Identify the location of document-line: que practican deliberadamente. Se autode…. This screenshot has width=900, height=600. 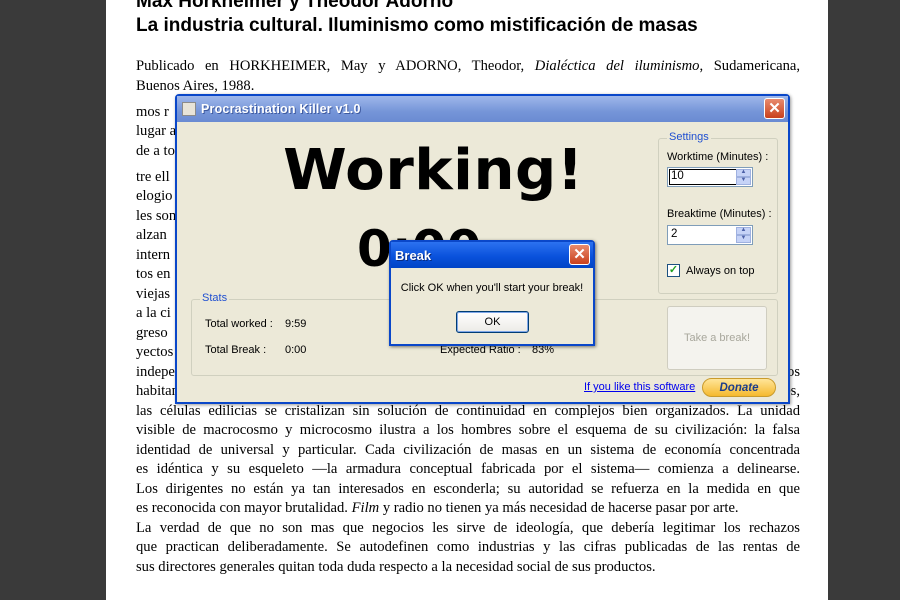
(468, 547).